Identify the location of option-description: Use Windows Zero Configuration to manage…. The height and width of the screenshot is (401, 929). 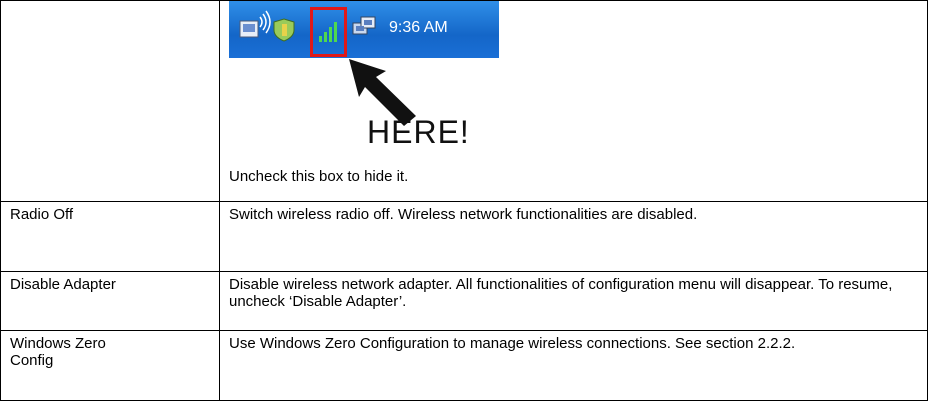
(512, 343).